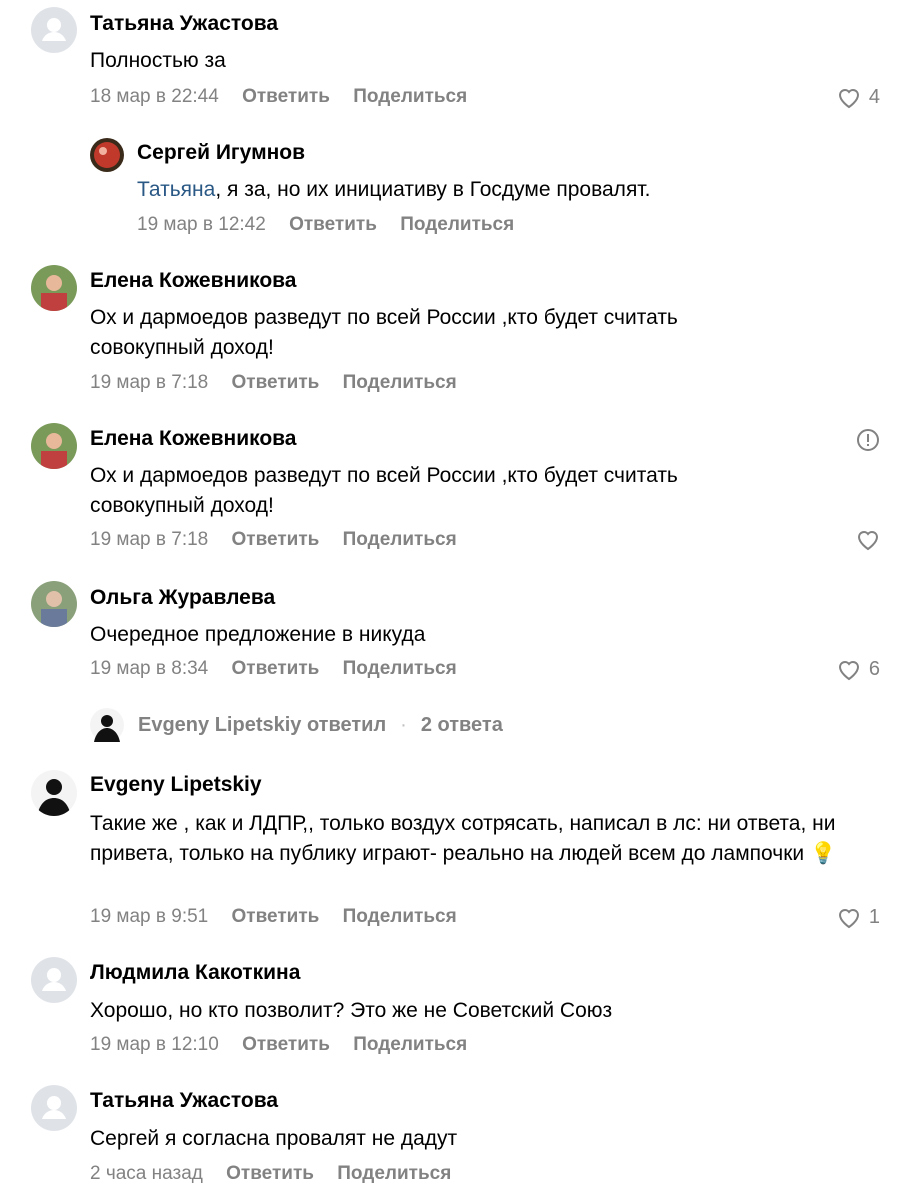 The image size is (914, 1200). I want to click on comment-date: 19 мар в 8:34, so click(149, 668).